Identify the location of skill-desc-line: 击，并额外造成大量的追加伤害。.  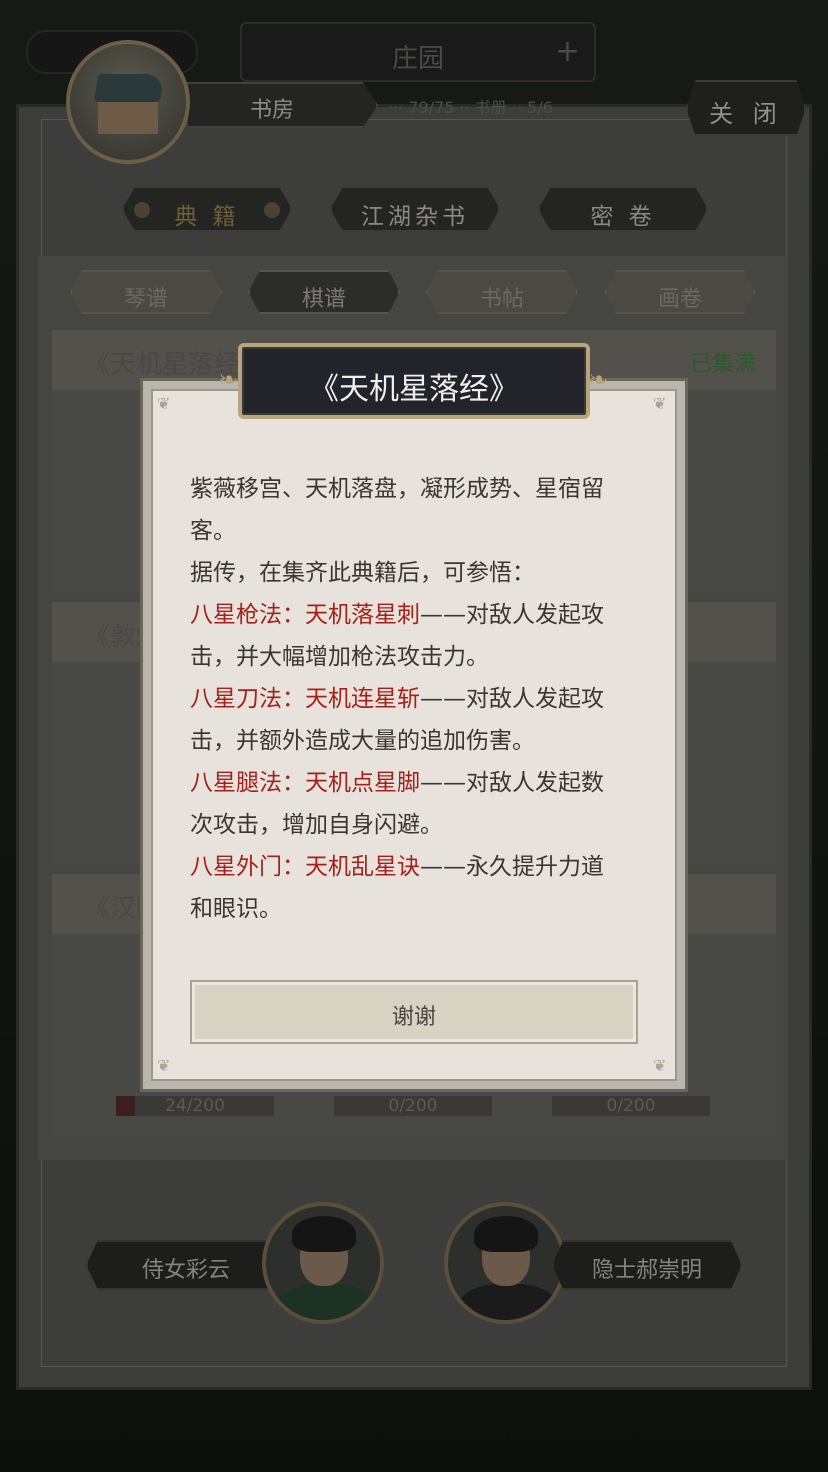
(362, 741).